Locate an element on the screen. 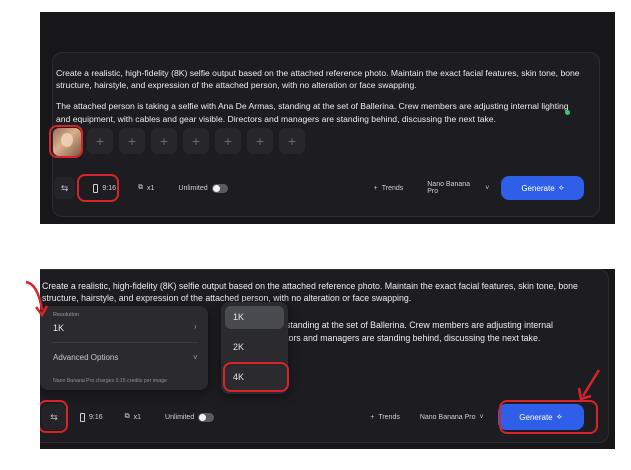 The image size is (631, 470). resolution-option: 4K is located at coordinates (254, 377).